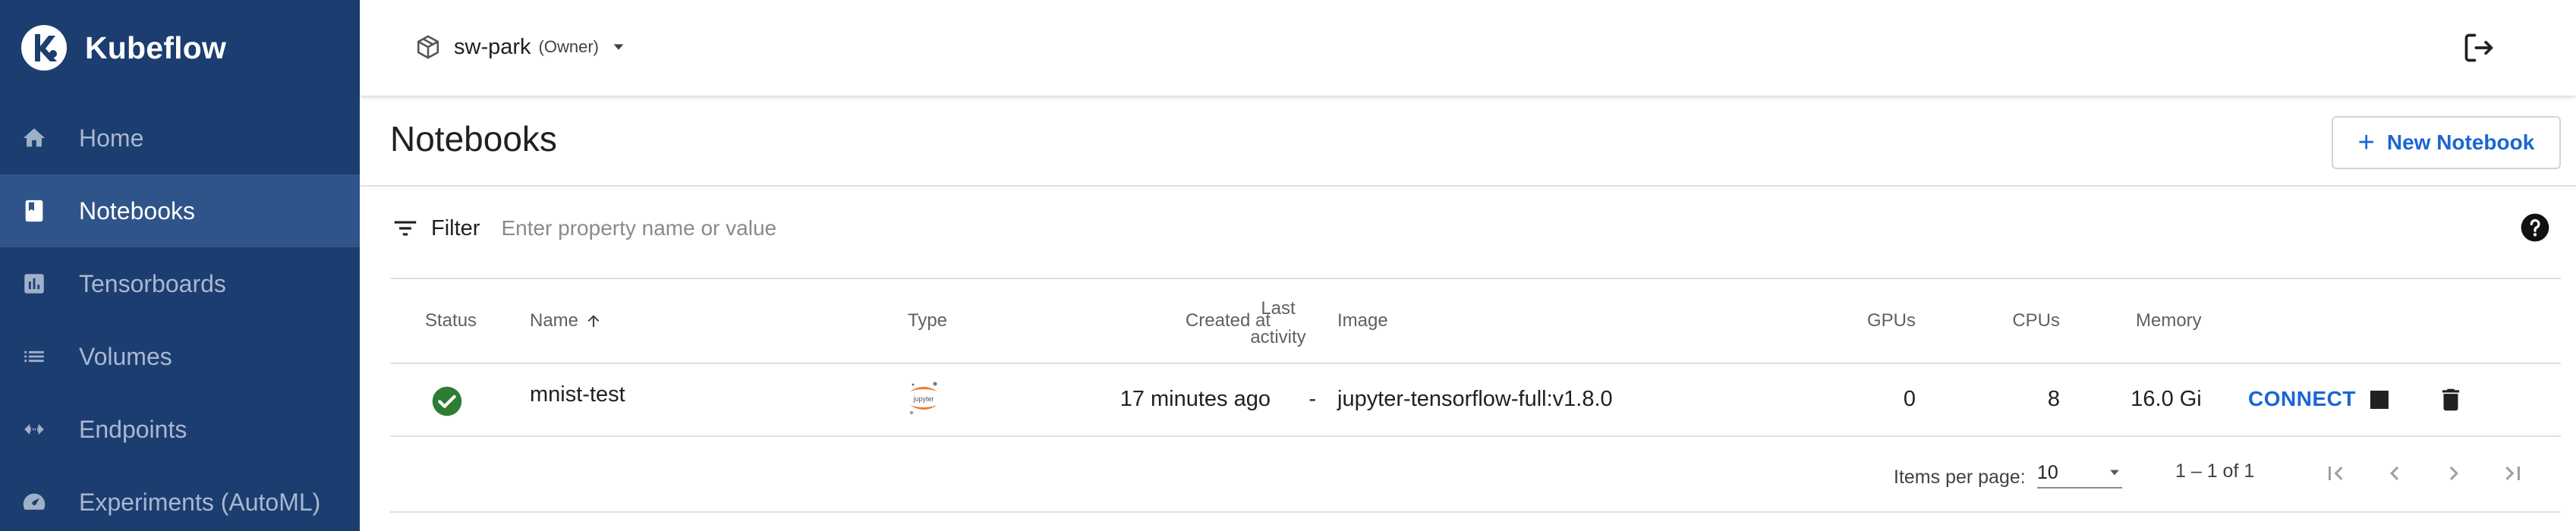 Image resolution: width=2576 pixels, height=531 pixels. What do you see at coordinates (428, 47) in the screenshot?
I see `cube-icon` at bounding box center [428, 47].